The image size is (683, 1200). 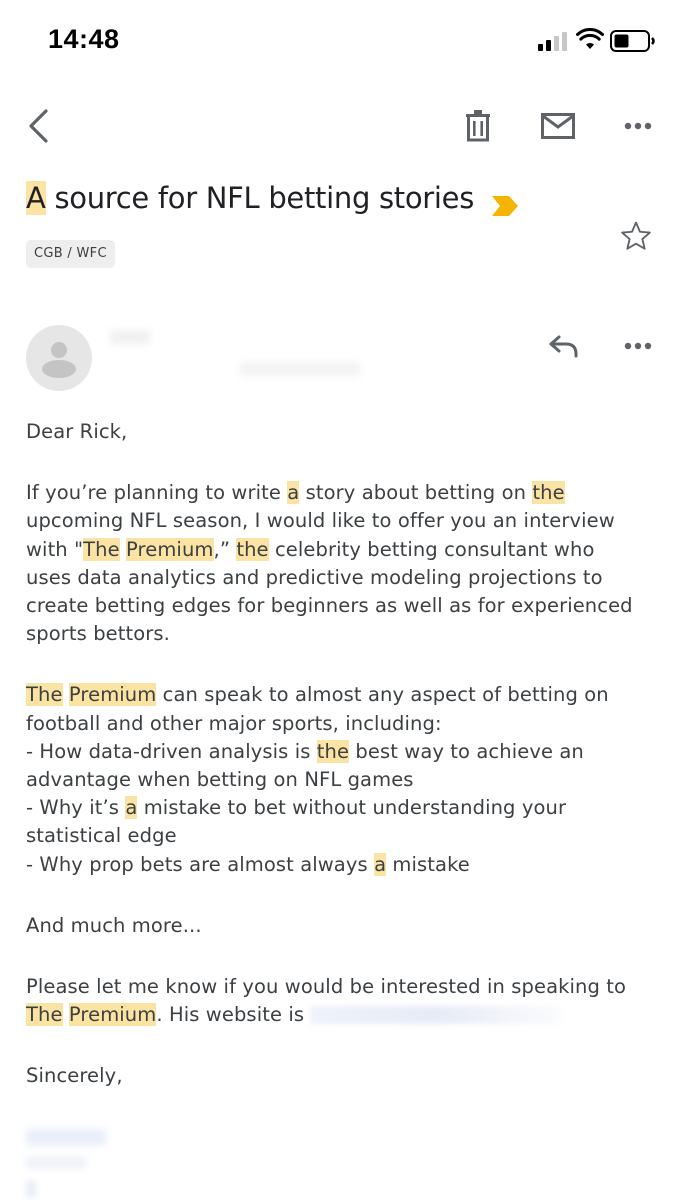 What do you see at coordinates (632, 41) in the screenshot?
I see `battery-icon` at bounding box center [632, 41].